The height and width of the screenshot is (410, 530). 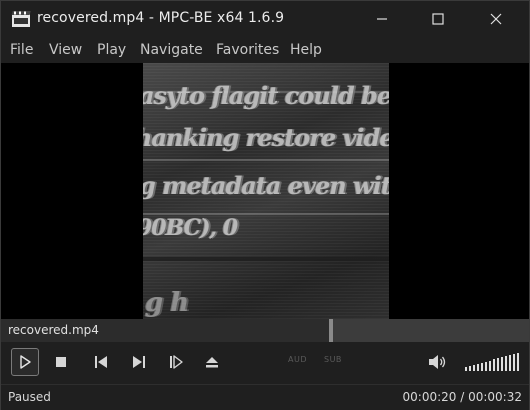 What do you see at coordinates (139, 362) in the screenshot?
I see `next-button` at bounding box center [139, 362].